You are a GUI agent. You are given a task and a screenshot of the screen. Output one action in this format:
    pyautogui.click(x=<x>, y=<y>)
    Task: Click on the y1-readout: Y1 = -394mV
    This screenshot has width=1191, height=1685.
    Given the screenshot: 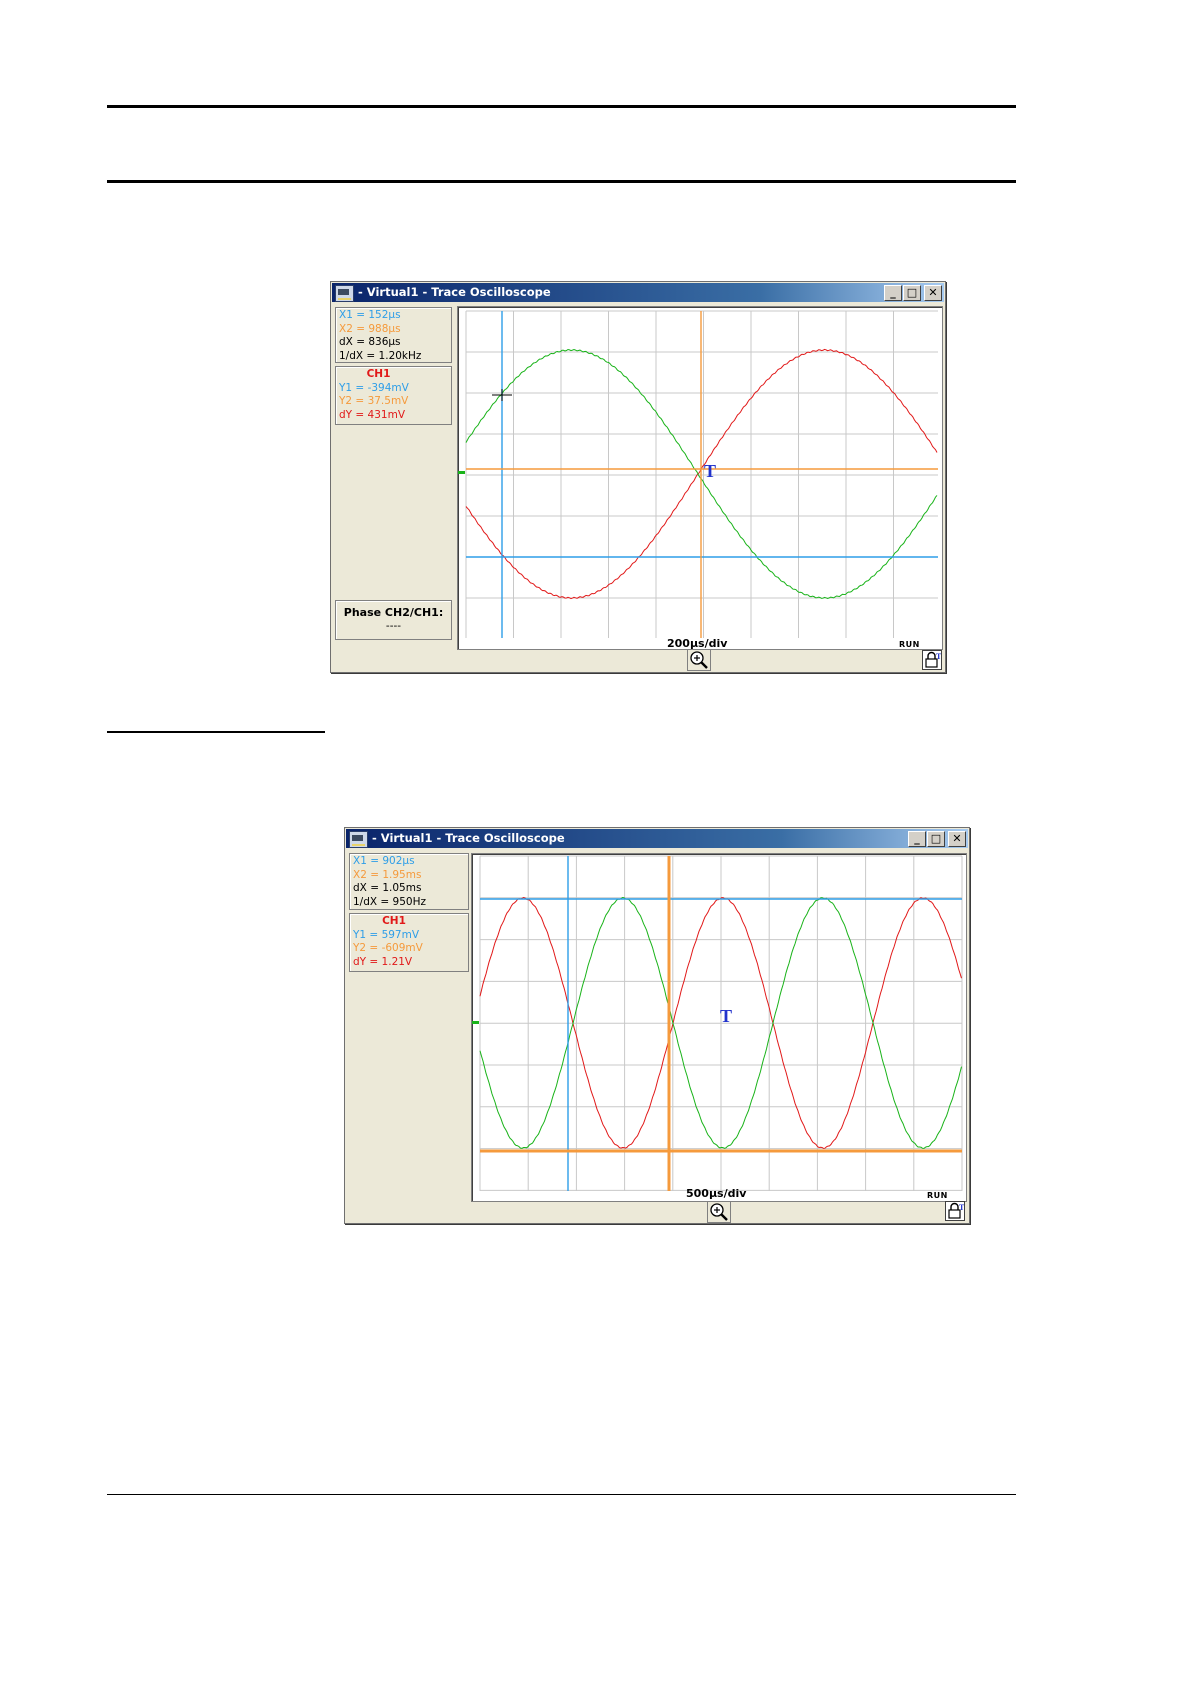 What is the action you would take?
    pyautogui.click(x=374, y=387)
    